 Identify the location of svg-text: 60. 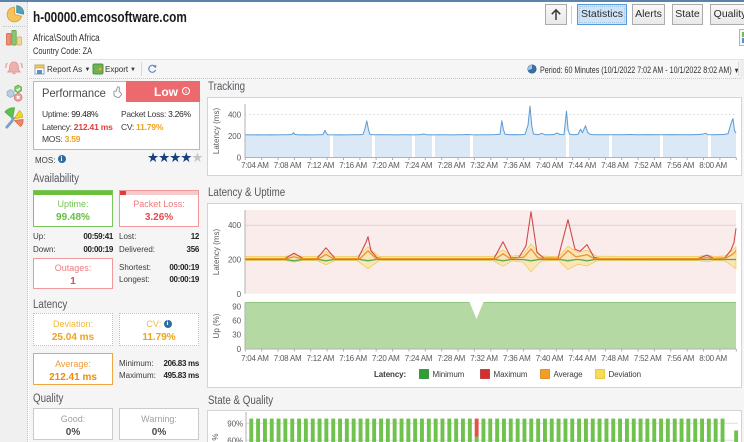
(236, 321).